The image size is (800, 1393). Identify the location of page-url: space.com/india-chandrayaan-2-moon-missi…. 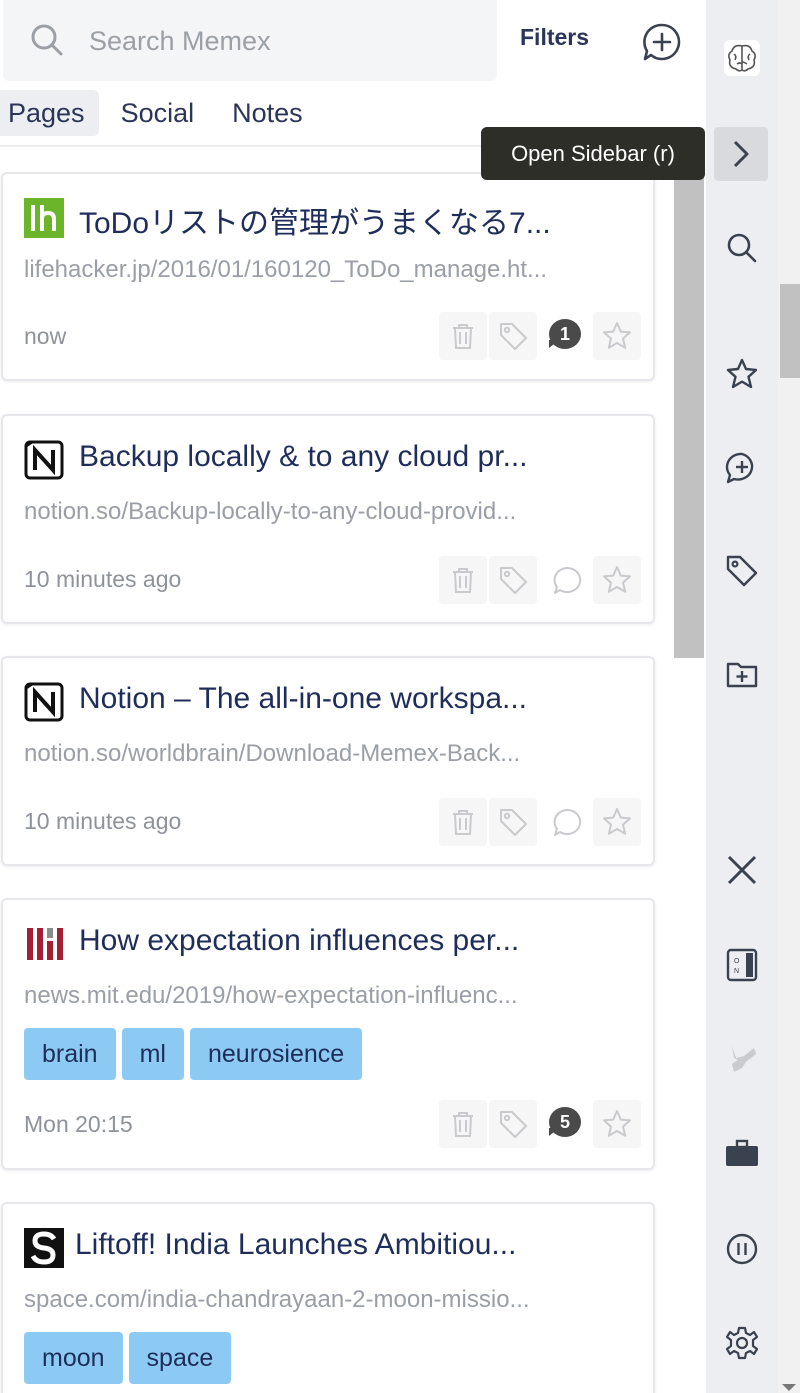
(277, 1299).